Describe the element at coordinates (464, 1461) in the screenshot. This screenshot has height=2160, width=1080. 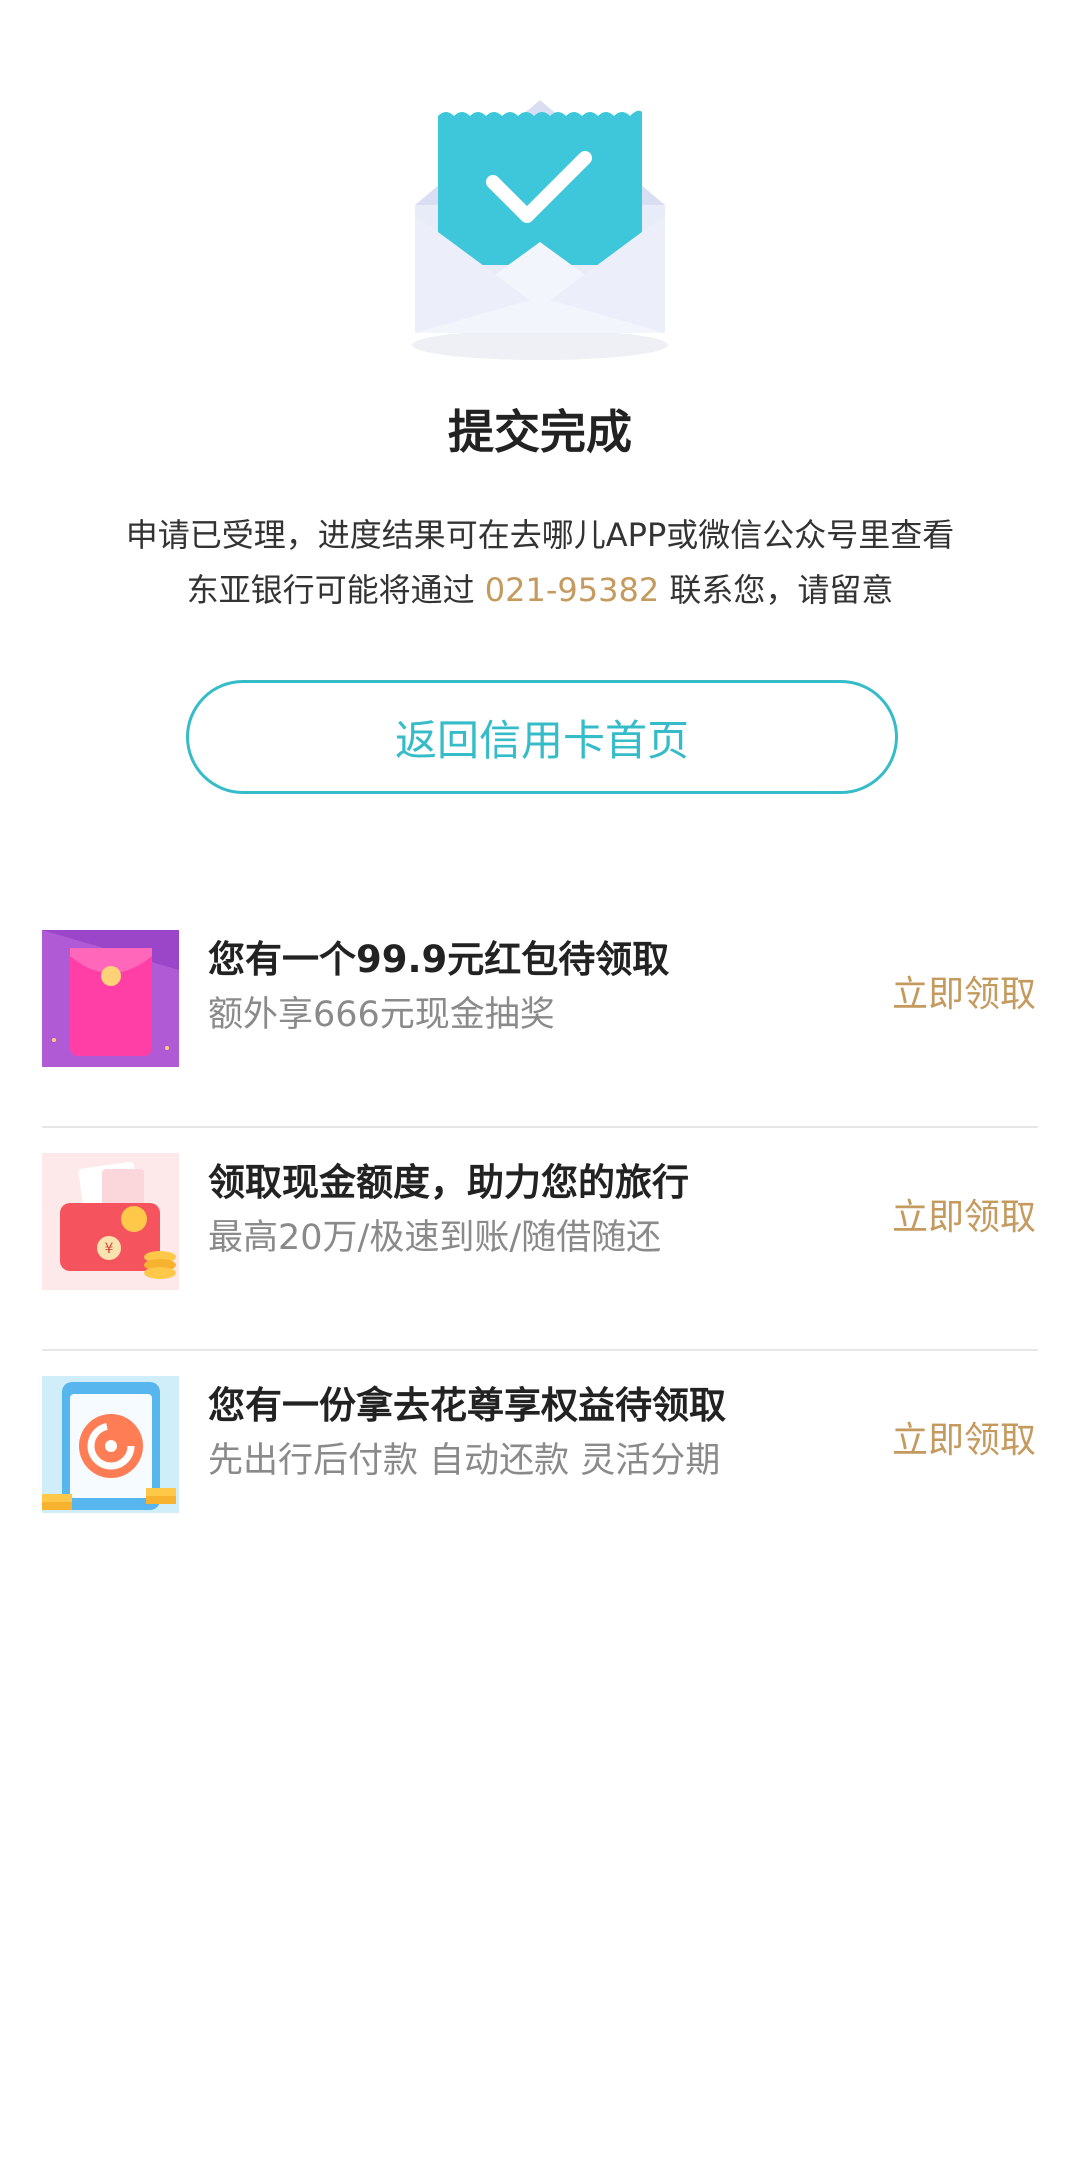
I see `offer-subtitle: 先出行后付款 自动还款 灵活分期` at that location.